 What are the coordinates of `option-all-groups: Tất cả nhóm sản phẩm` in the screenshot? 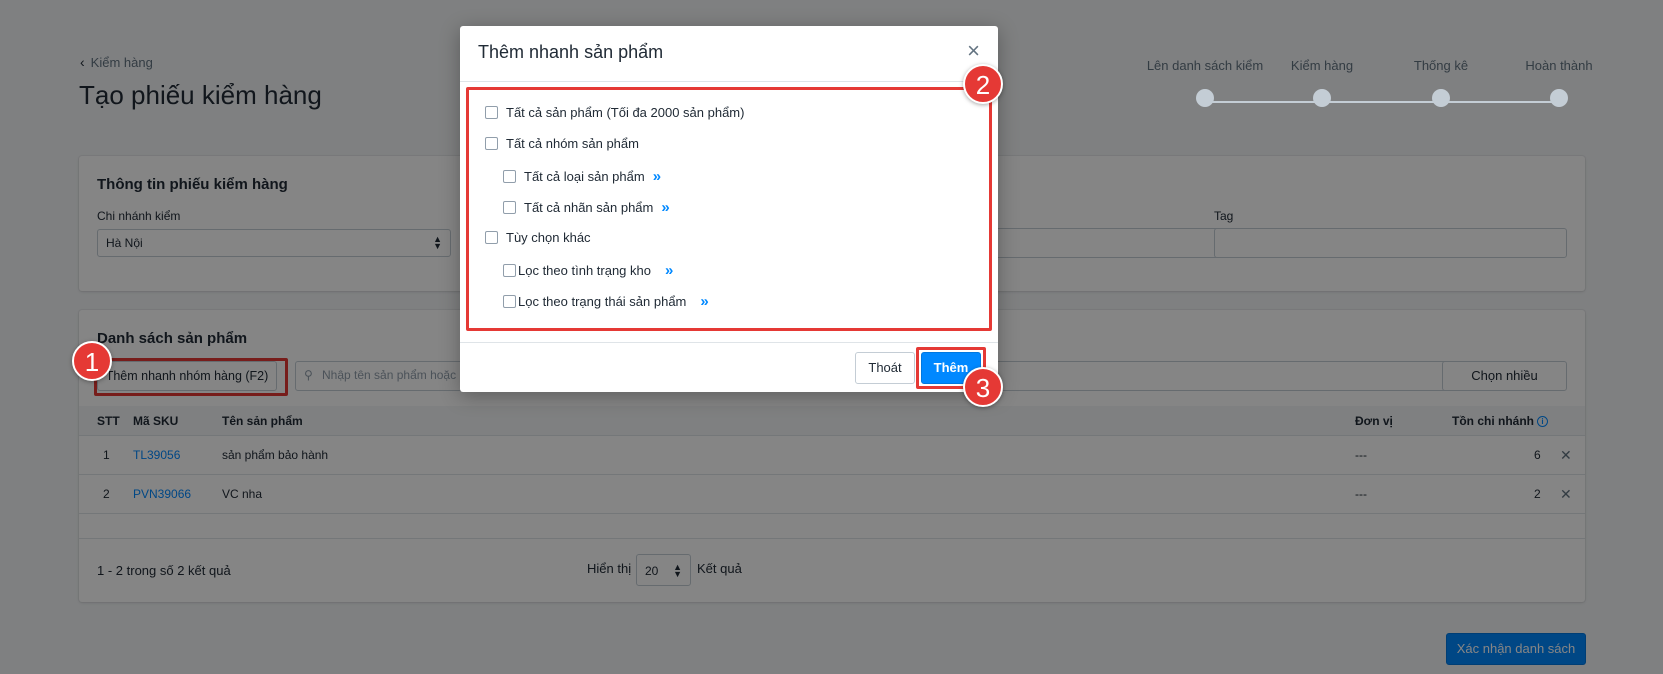 It's located at (562, 143).